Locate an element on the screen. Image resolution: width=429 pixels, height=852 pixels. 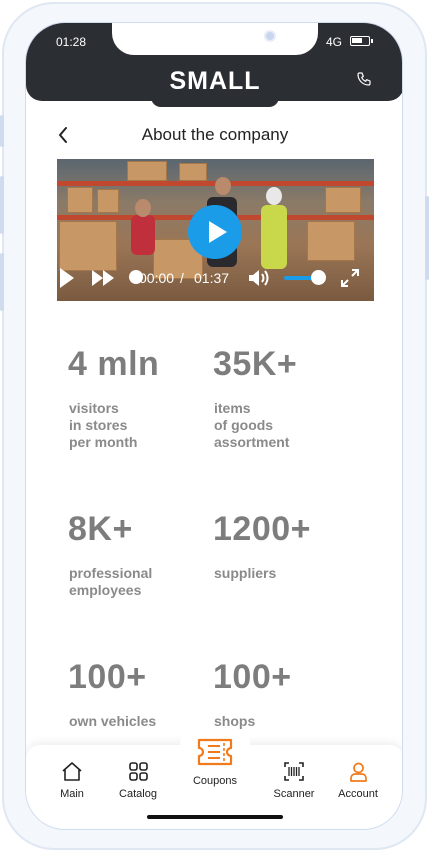
status-network: 4G is located at coordinates (334, 42).